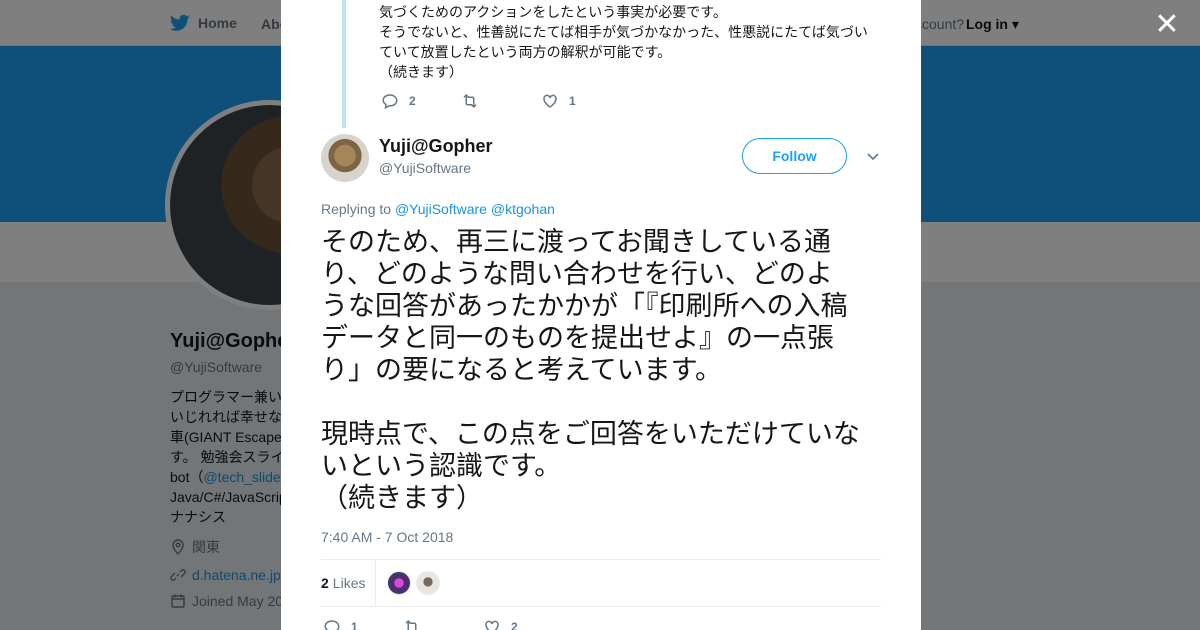 Image resolution: width=1200 pixels, height=630 pixels. I want to click on thread-line, so click(344, 64).